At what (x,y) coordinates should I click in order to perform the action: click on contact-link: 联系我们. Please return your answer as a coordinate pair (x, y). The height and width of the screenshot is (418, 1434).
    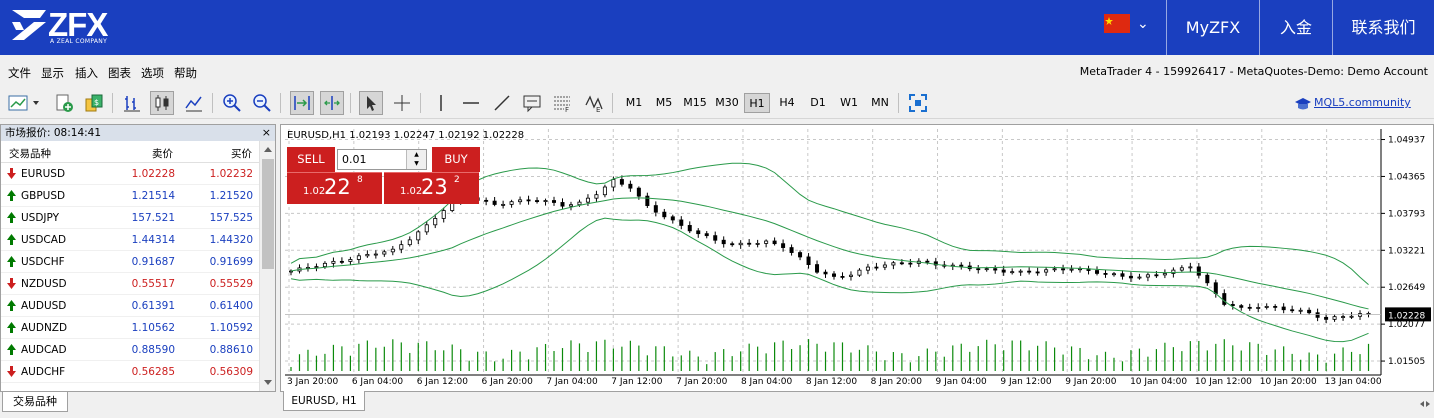
    Looking at the image, I should click on (1383, 27).